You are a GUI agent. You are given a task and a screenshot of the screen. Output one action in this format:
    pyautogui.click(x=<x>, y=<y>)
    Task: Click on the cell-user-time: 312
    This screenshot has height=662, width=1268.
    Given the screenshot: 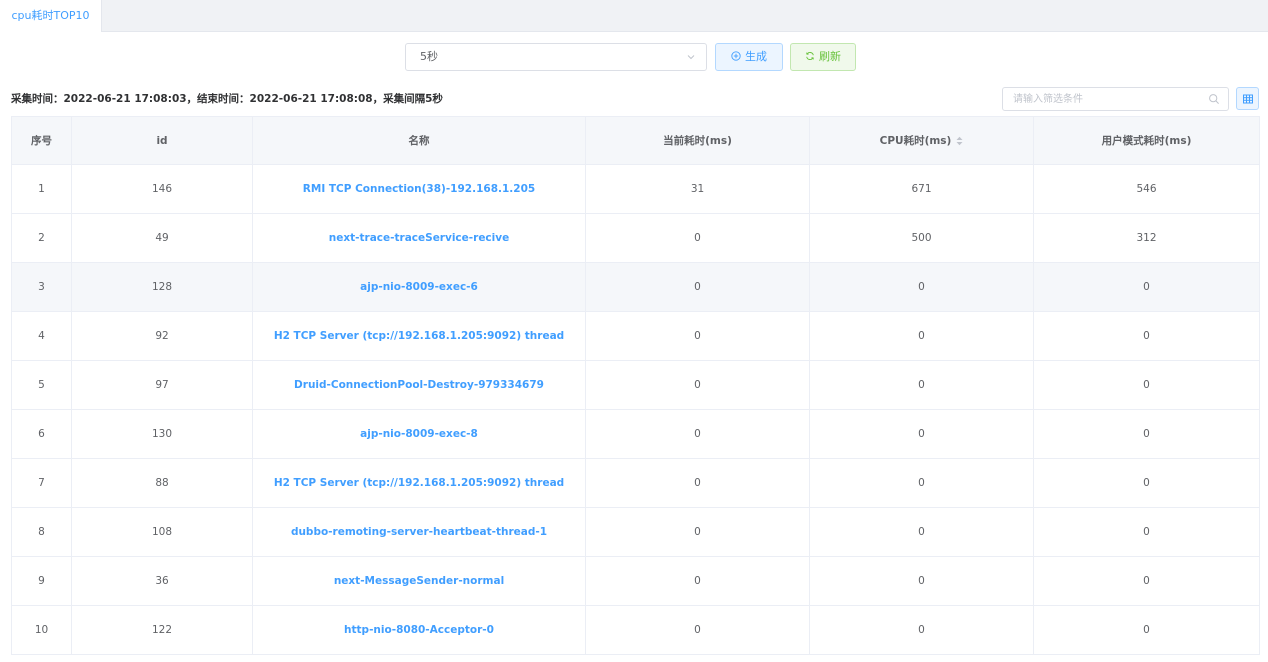 What is the action you would take?
    pyautogui.click(x=1146, y=238)
    